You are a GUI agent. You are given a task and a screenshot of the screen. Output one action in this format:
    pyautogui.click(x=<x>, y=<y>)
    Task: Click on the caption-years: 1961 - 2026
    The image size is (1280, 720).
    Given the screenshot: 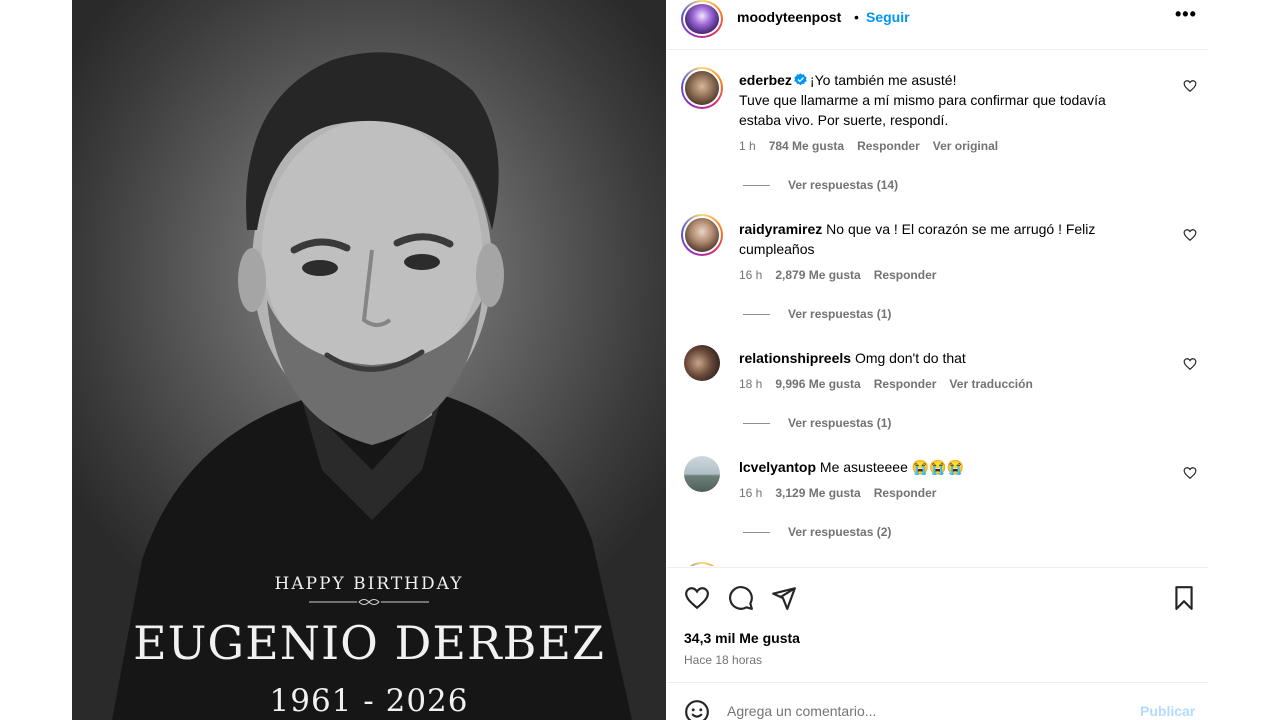 What is the action you would take?
    pyautogui.click(x=369, y=701)
    